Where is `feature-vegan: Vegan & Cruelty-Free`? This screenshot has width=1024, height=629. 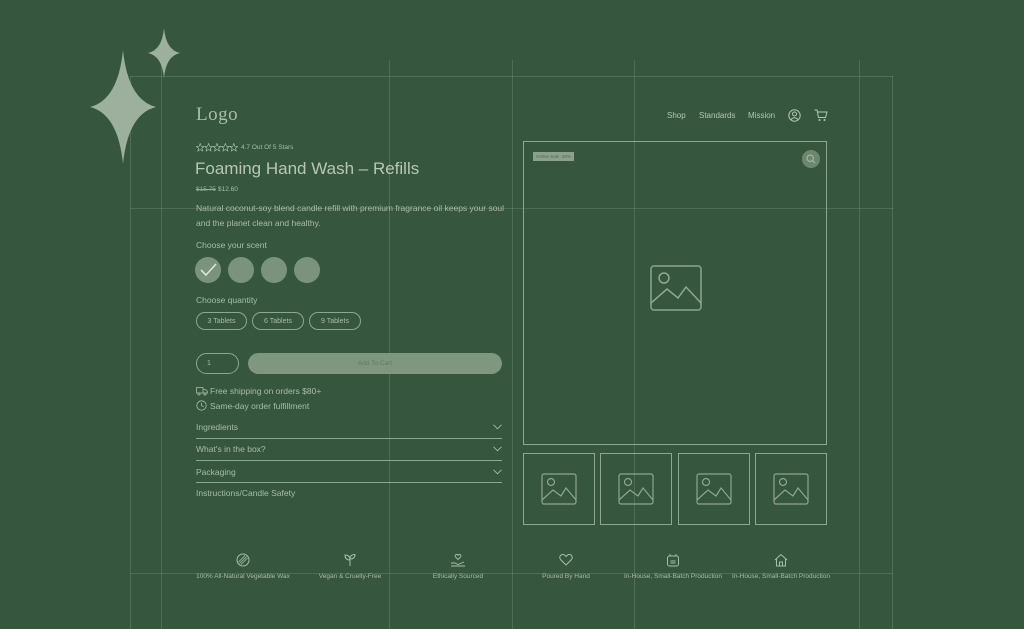
feature-vegan: Vegan & Cruelty-Free is located at coordinates (350, 567).